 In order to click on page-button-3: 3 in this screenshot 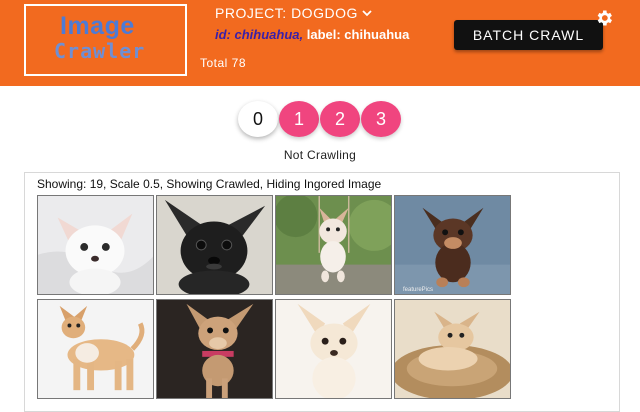, I will do `click(381, 119)`.